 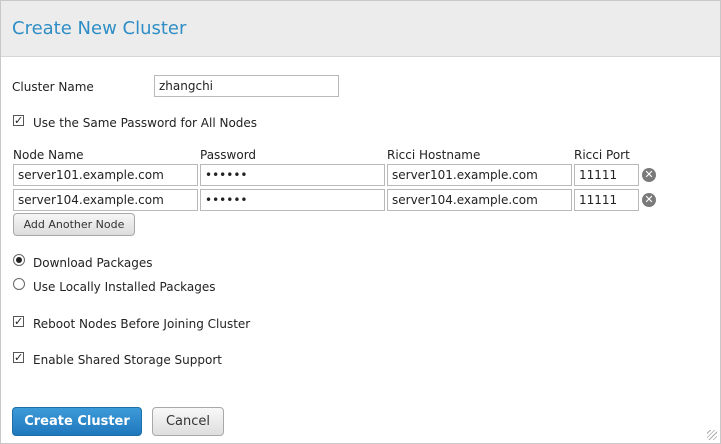 I want to click on local-packages-label: Use Locally Installed Packages, so click(x=124, y=287).